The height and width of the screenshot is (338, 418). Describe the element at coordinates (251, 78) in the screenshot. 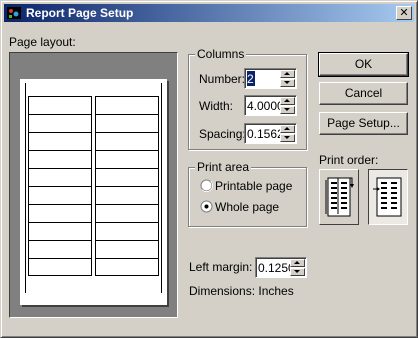

I see `number-input` at that location.